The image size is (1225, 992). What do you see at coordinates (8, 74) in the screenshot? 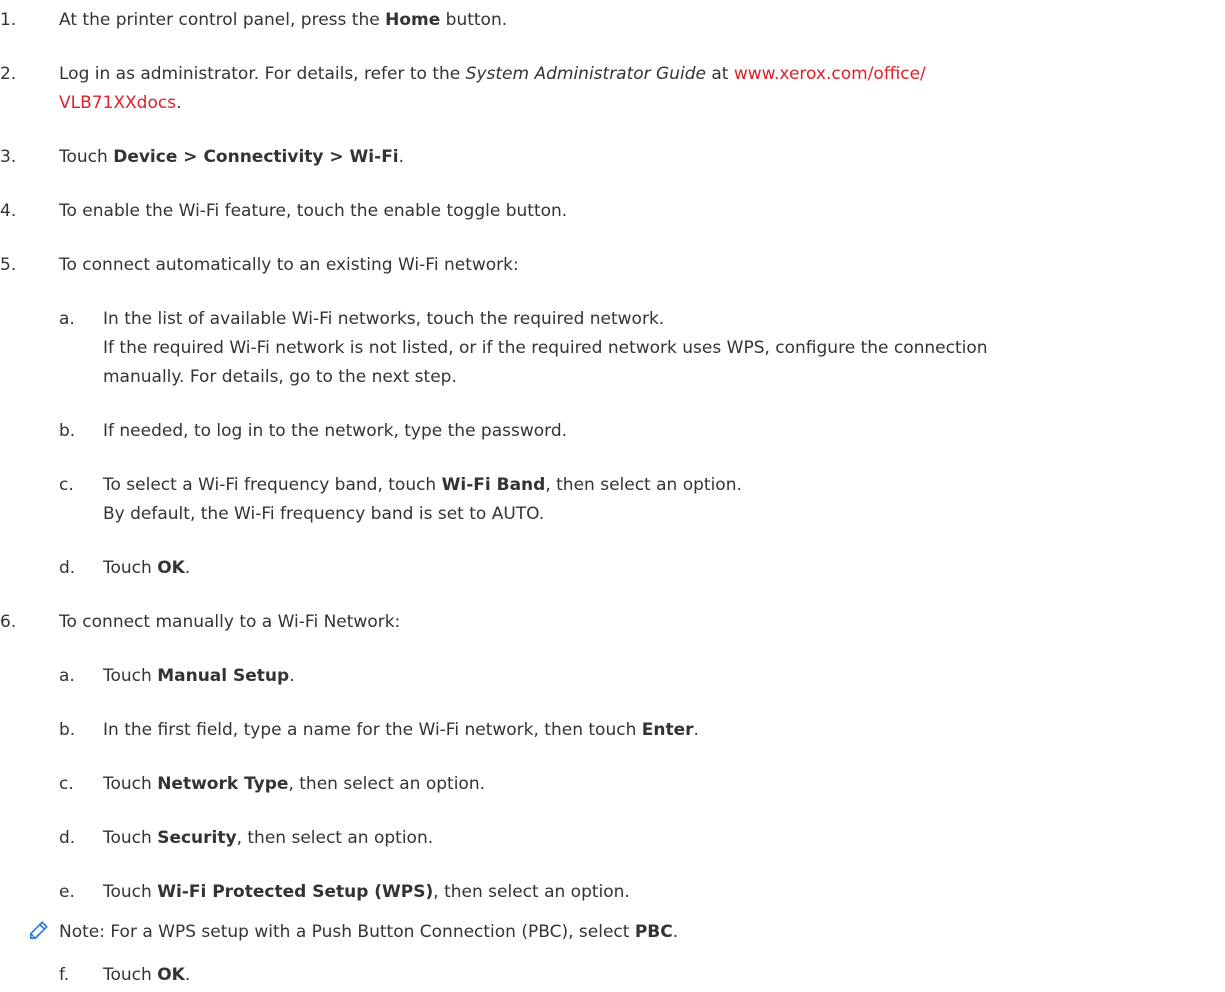
I see `step-number: 2.` at bounding box center [8, 74].